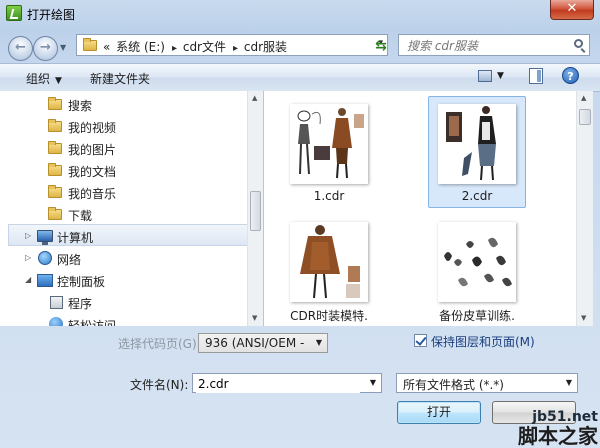 The width and height of the screenshot is (600, 448). I want to click on nav-item-label: 网络, so click(69, 260).